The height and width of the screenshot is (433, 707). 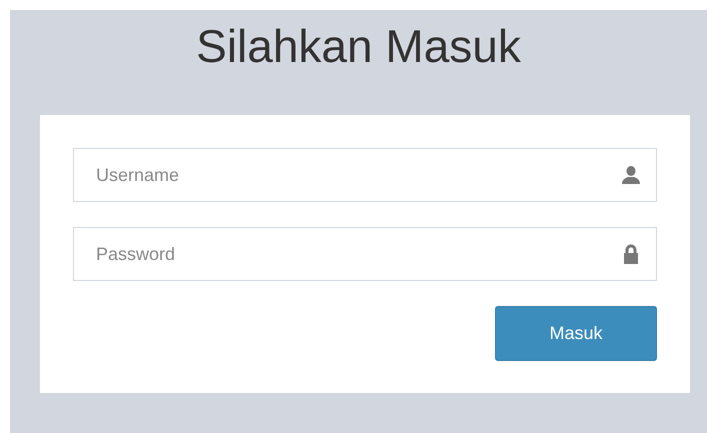 I want to click on username-field: Username, so click(x=365, y=175).